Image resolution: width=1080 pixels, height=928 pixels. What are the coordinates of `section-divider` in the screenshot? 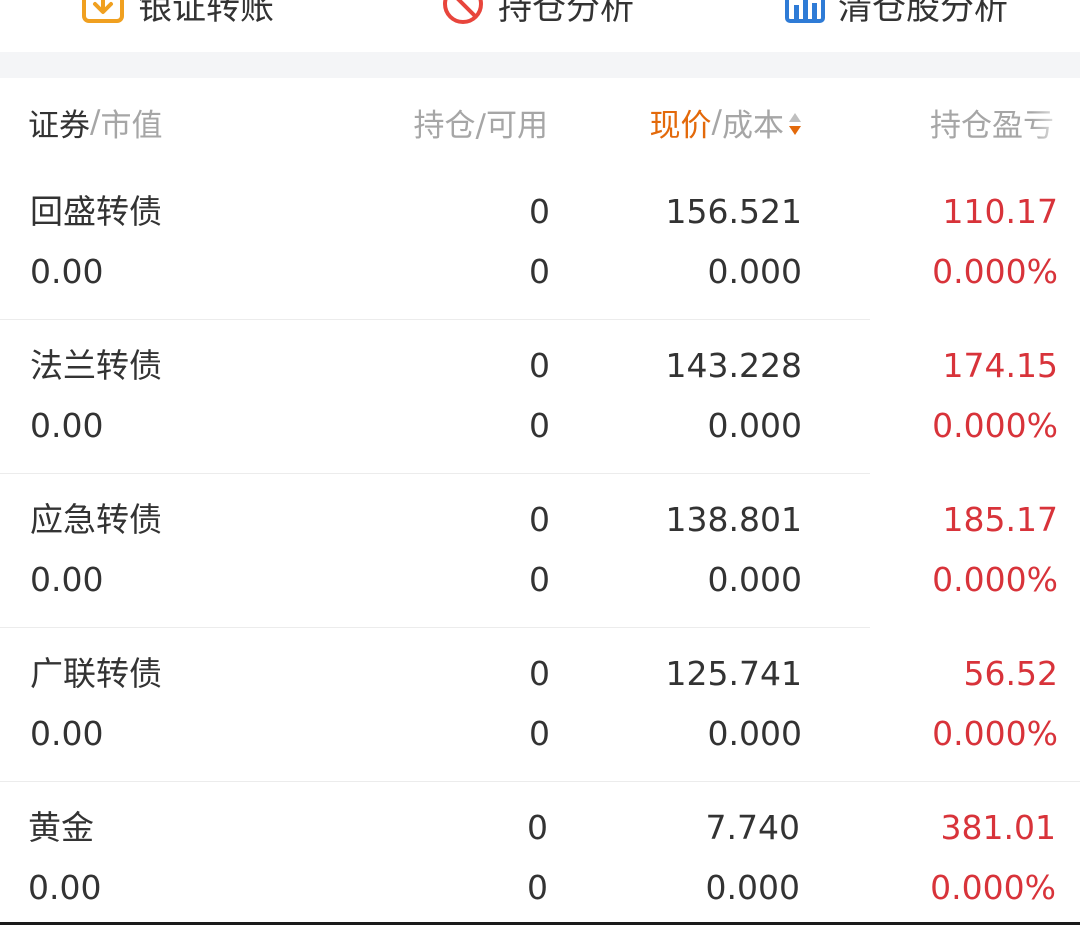 It's located at (540, 65).